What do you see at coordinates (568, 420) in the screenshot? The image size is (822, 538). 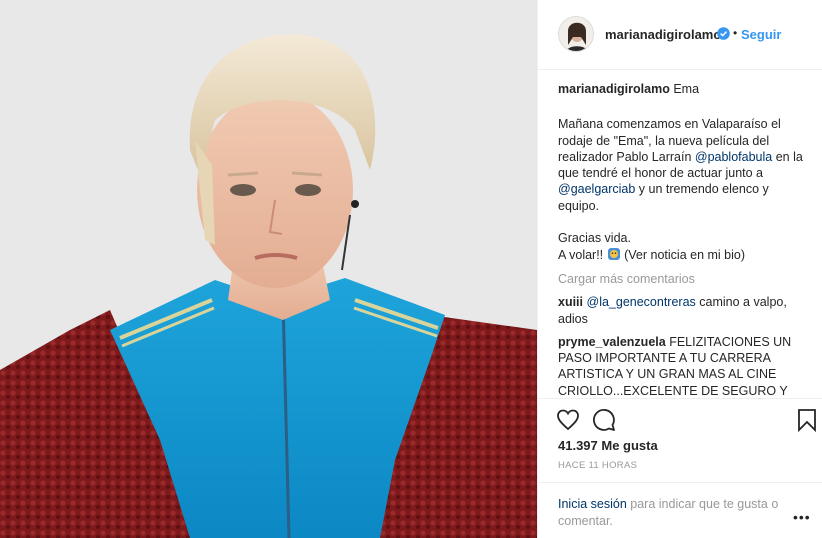 I see `heart-icon` at bounding box center [568, 420].